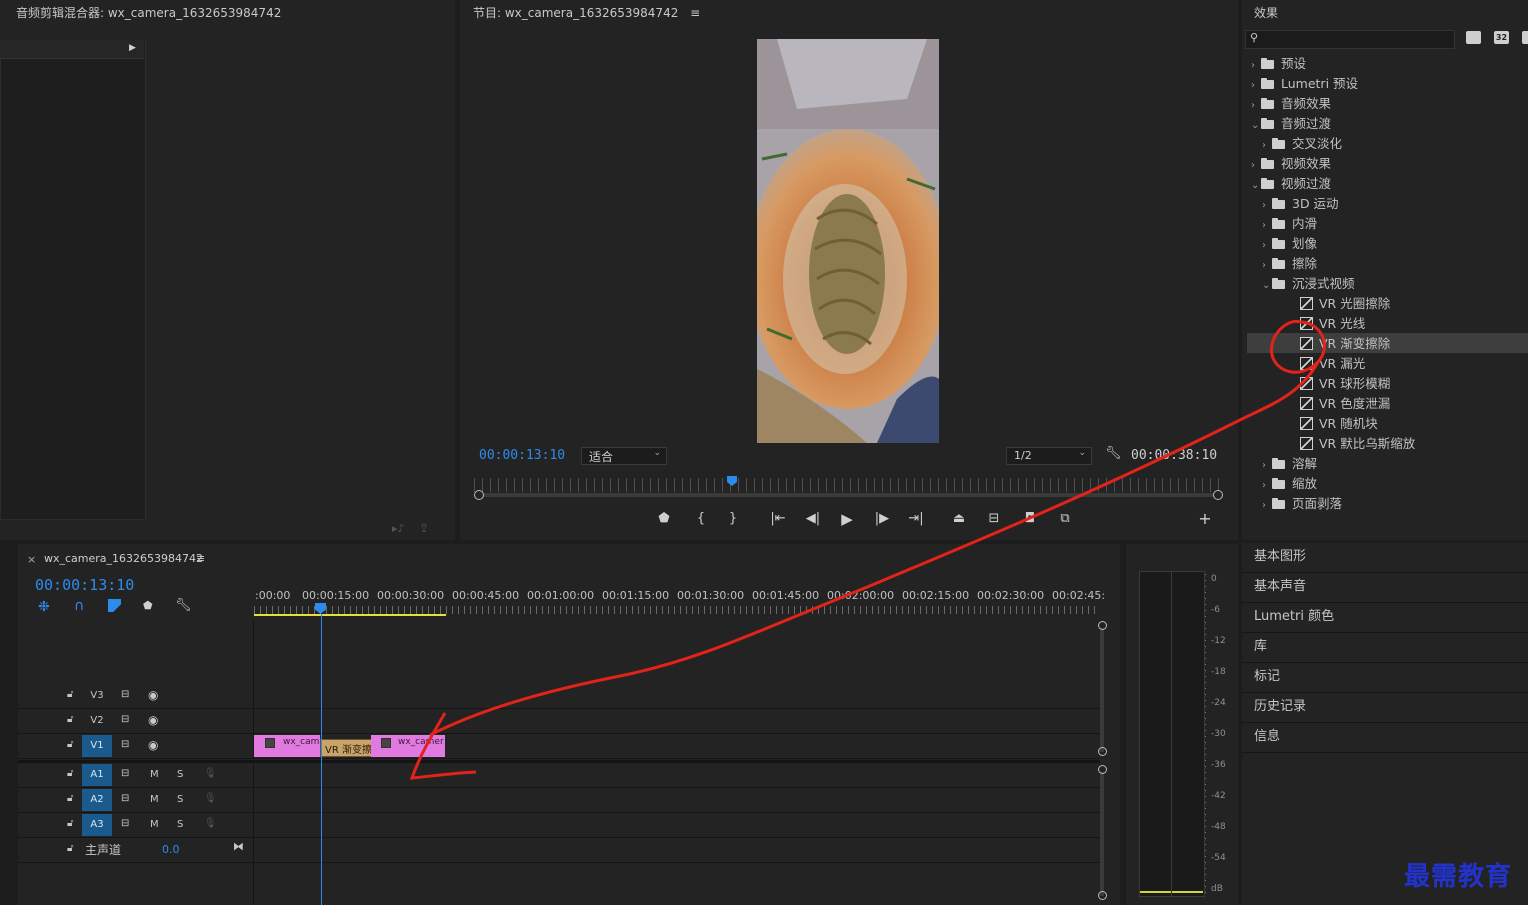  I want to click on microphone-icon: 🎙︎, so click(210, 798).